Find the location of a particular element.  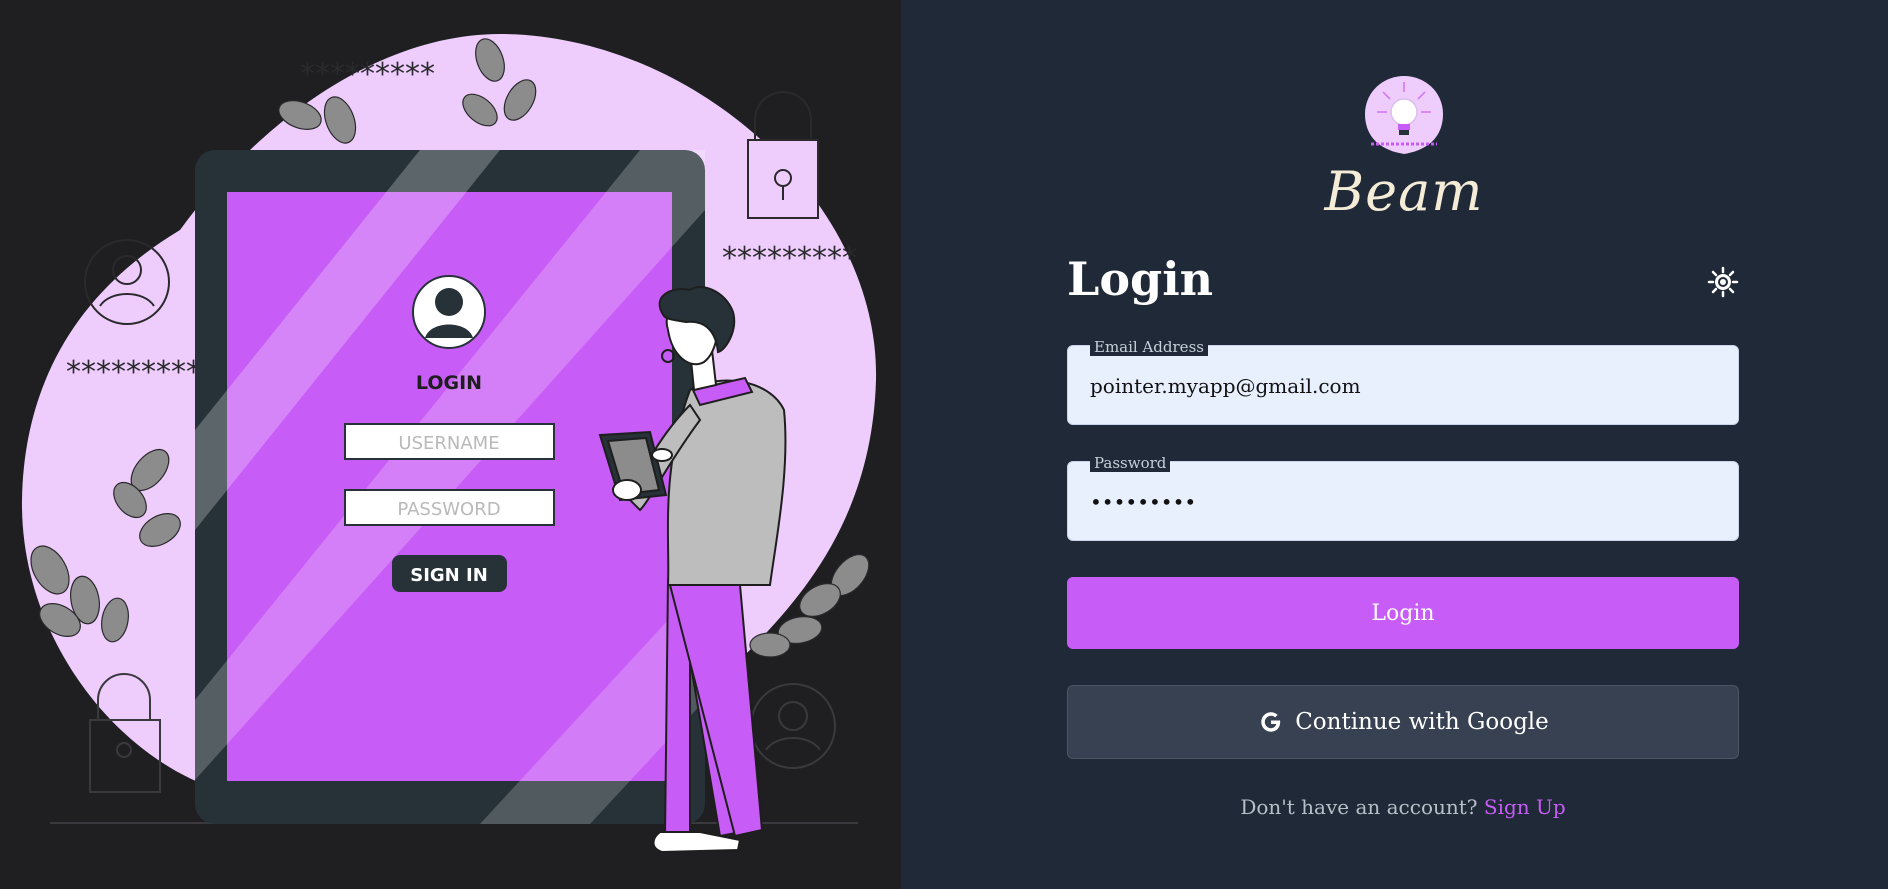

email-field: Email Address is located at coordinates (1403, 381).